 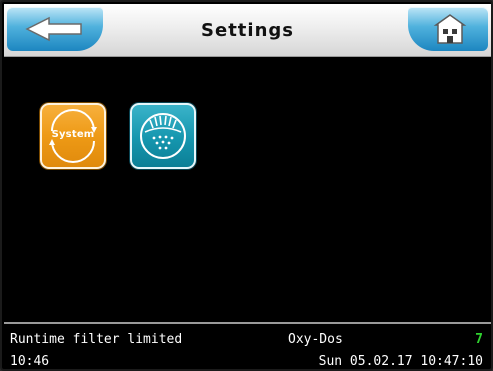 I want to click on filter-settings-tile, so click(x=163, y=136).